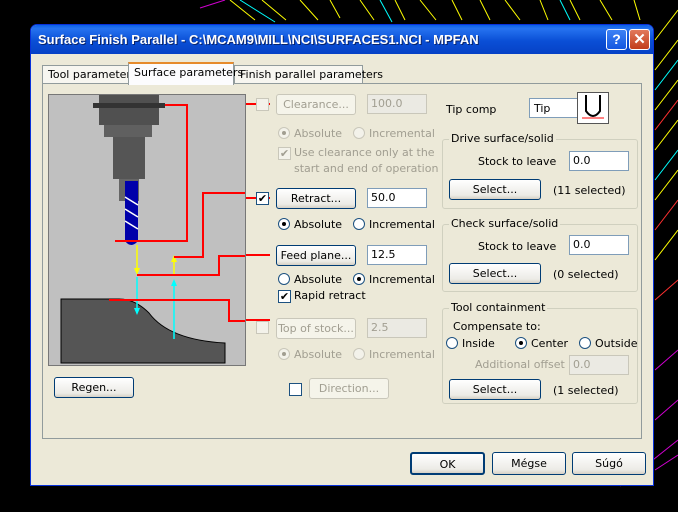  Describe the element at coordinates (318, 133) in the screenshot. I see `clearance-absolute-label: Absolute` at that location.